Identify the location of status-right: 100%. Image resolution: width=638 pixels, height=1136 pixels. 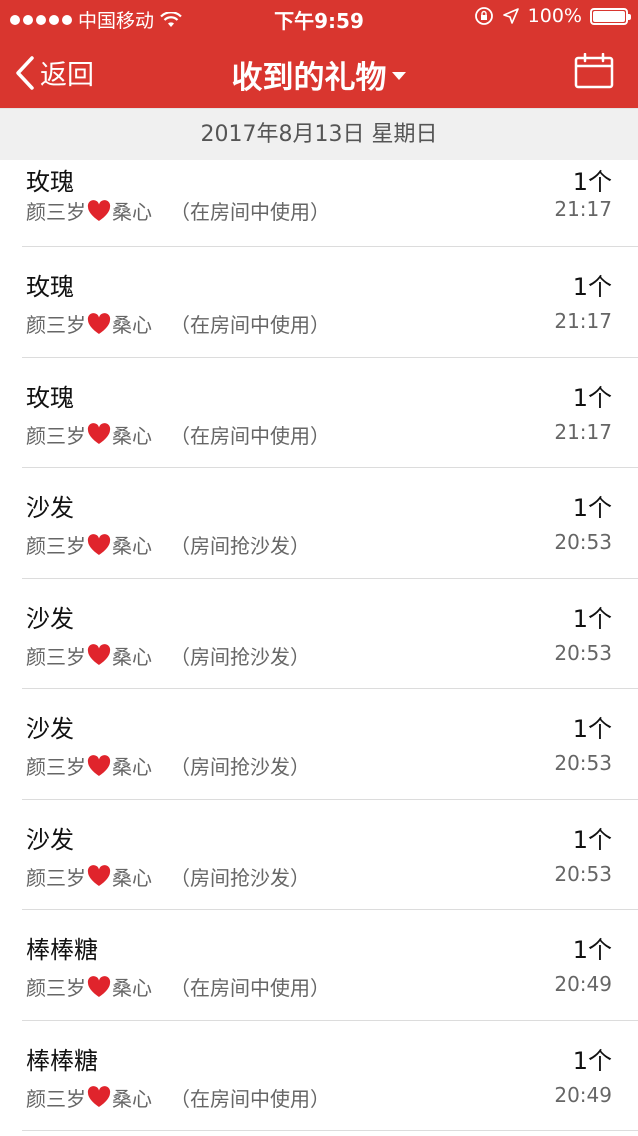
(552, 16).